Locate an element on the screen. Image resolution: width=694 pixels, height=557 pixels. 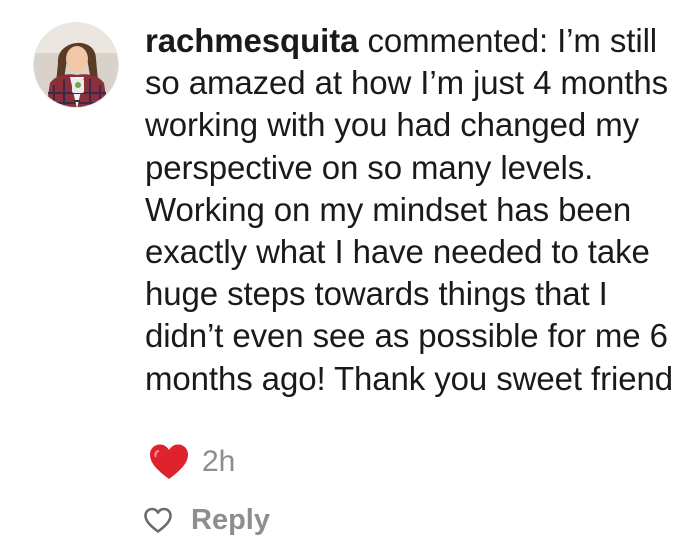
red-heart-icon is located at coordinates (169, 461).